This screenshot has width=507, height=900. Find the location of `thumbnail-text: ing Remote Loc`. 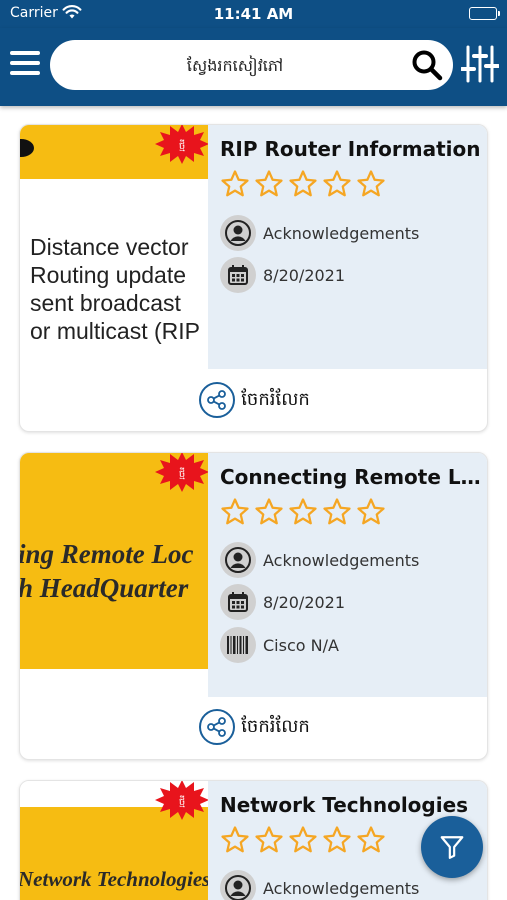

thumbnail-text: ing Remote Loc is located at coordinates (107, 554).